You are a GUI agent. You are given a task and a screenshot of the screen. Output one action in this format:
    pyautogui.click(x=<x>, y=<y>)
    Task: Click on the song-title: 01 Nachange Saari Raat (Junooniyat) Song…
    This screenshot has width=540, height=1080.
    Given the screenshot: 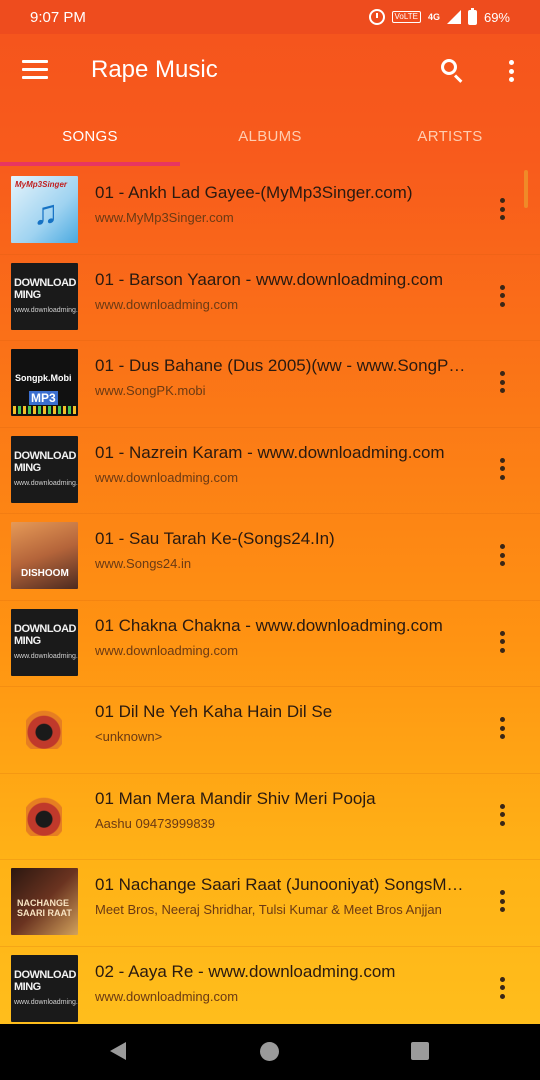 What is the action you would take?
    pyautogui.click(x=282, y=884)
    